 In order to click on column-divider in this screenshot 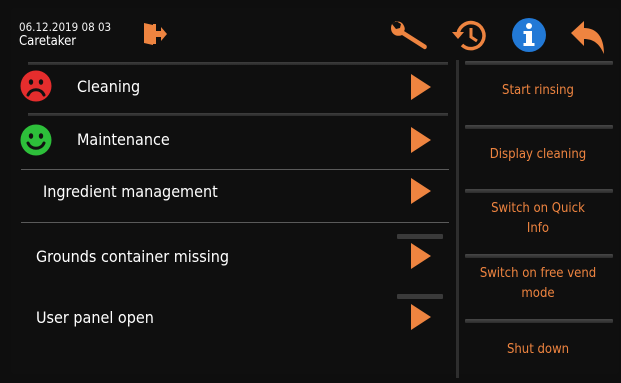, I will do `click(457, 219)`.